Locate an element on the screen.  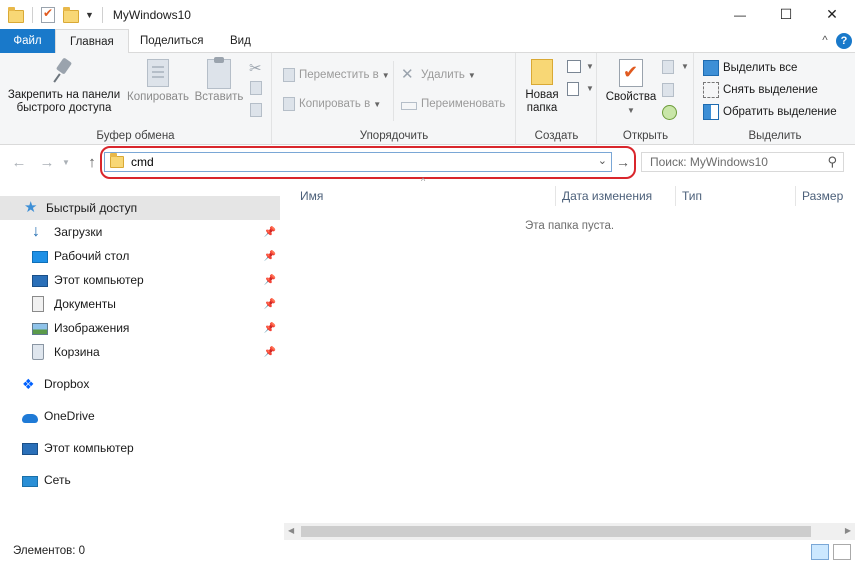
group-label-new: Создать is located at coordinates (556, 136).